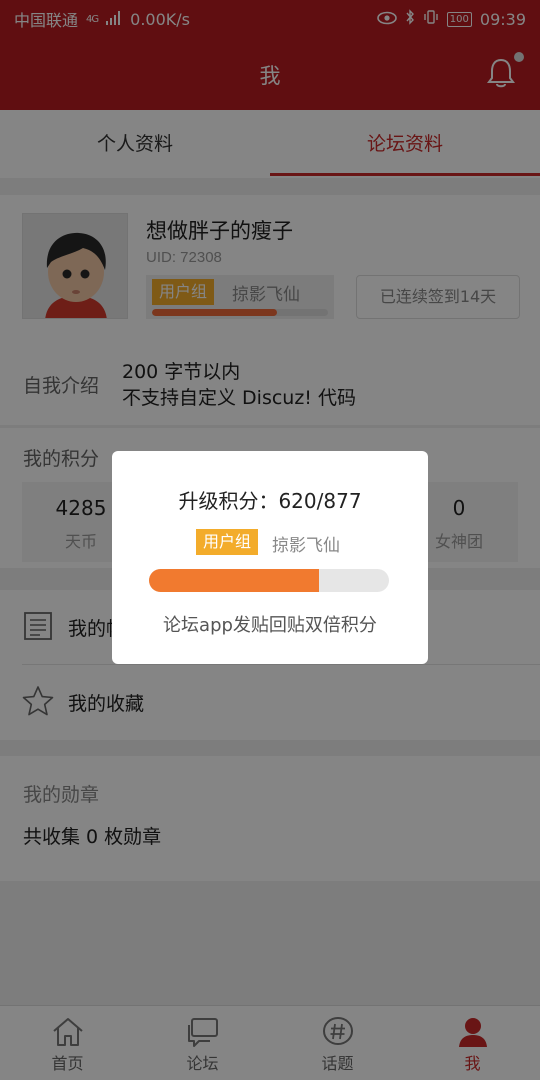  Describe the element at coordinates (227, 542) in the screenshot. I see `group-badge: 用户组` at that location.